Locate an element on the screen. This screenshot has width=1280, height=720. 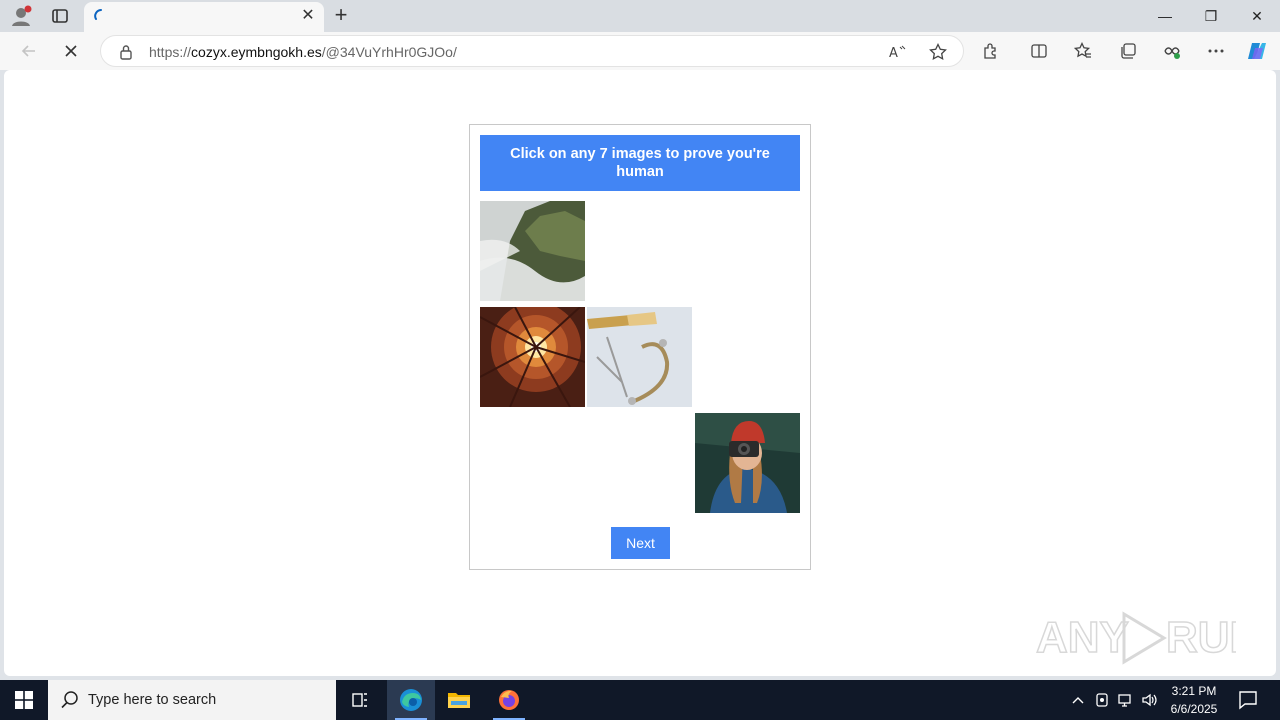
title-bar: ✕ + — ❐ ✕ is located at coordinates (640, 16).